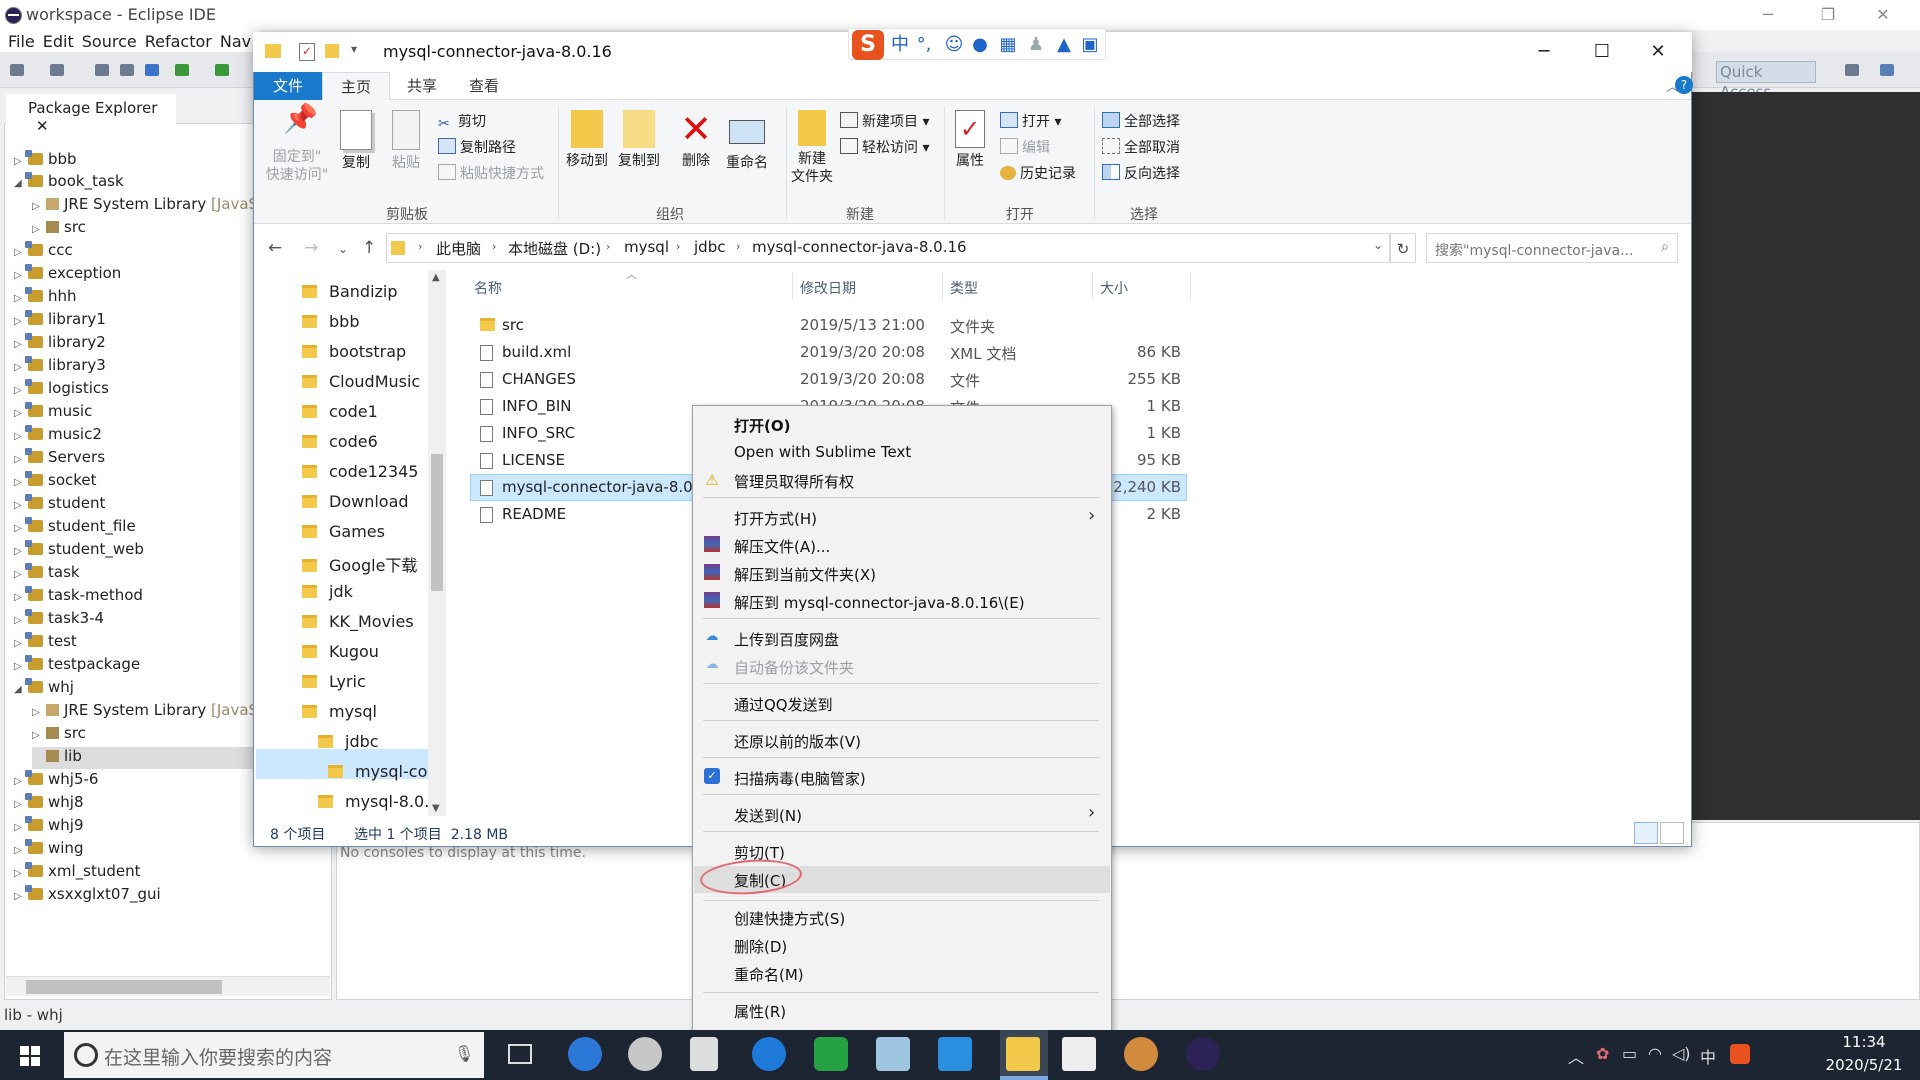 The height and width of the screenshot is (1080, 1920). Describe the element at coordinates (520, 1054) in the screenshot. I see `task-view-icon` at that location.